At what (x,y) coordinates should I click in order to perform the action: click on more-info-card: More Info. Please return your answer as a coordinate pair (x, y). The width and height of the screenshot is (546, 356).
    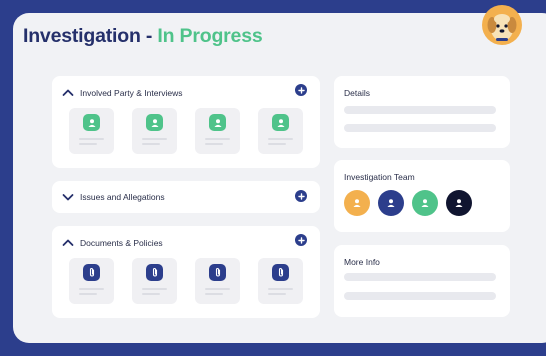
    Looking at the image, I should click on (422, 281).